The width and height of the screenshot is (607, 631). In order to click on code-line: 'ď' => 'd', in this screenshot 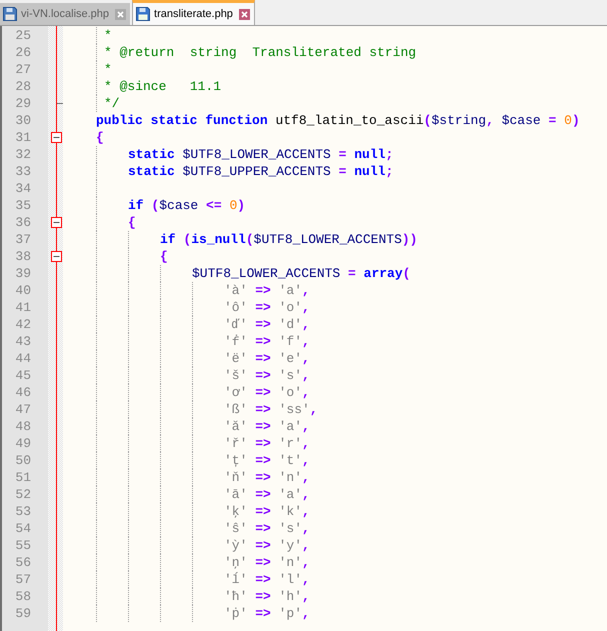, I will do `click(267, 324)`.